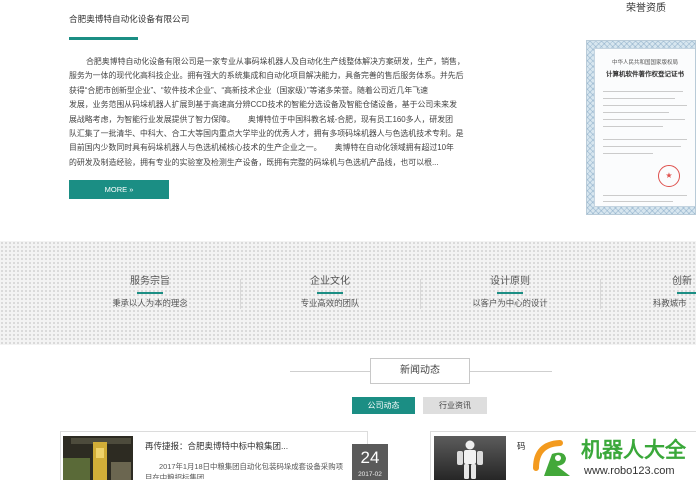 The width and height of the screenshot is (696, 480). Describe the element at coordinates (646, 8) in the screenshot. I see `honors-title: 荣誉资质` at that location.